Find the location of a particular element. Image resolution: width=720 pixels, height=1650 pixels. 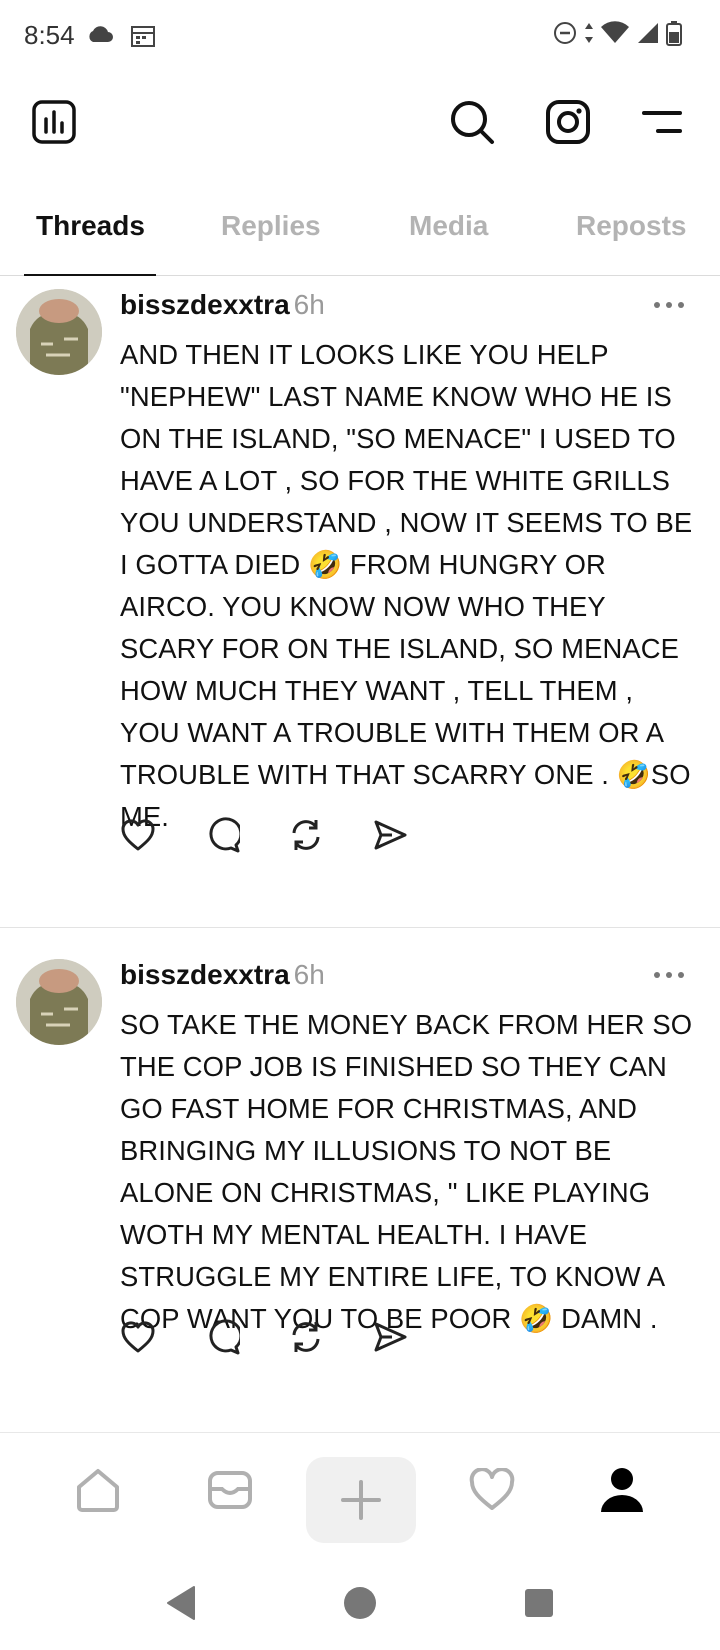

calendar-icon is located at coordinates (143, 38).